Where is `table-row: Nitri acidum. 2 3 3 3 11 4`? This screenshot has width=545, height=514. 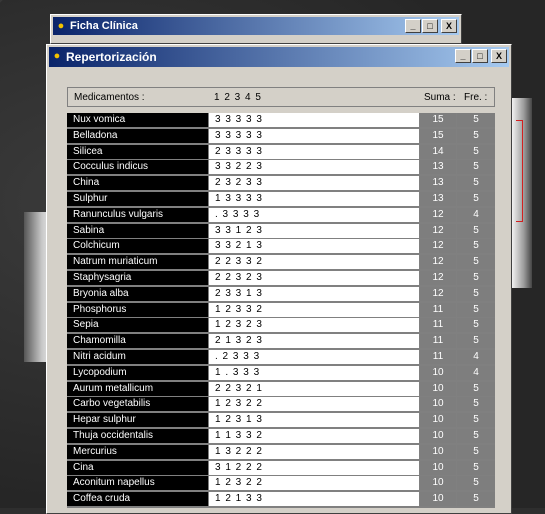
table-row: Nitri acidum. 2 3 3 3 11 4 is located at coordinates (281, 357).